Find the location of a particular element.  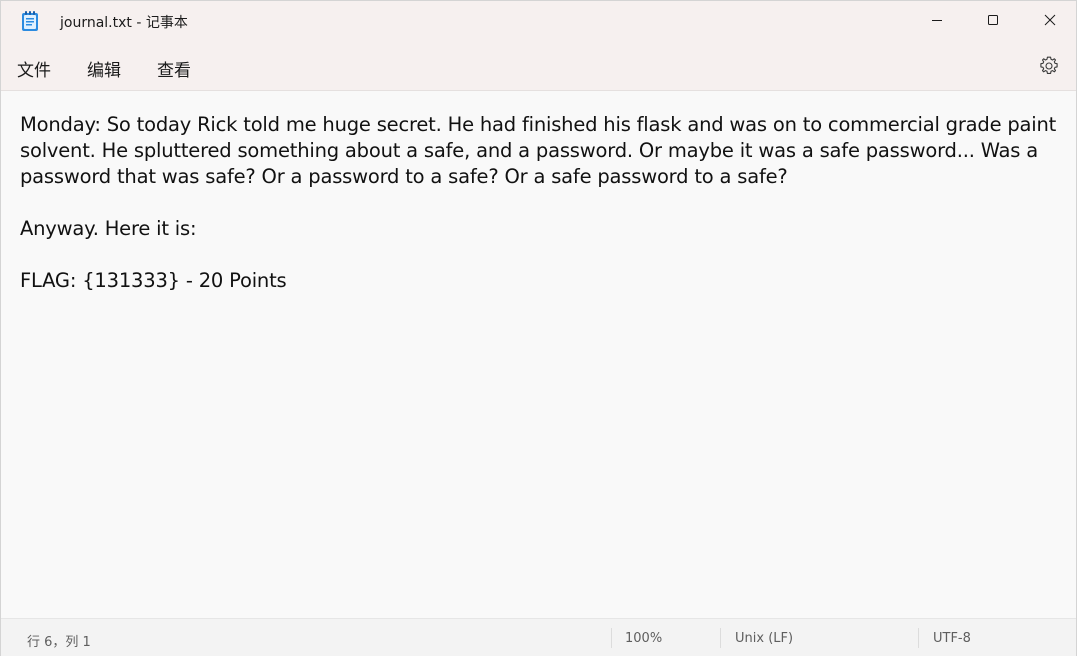

encoding: UTF-8 is located at coordinates (952, 638).